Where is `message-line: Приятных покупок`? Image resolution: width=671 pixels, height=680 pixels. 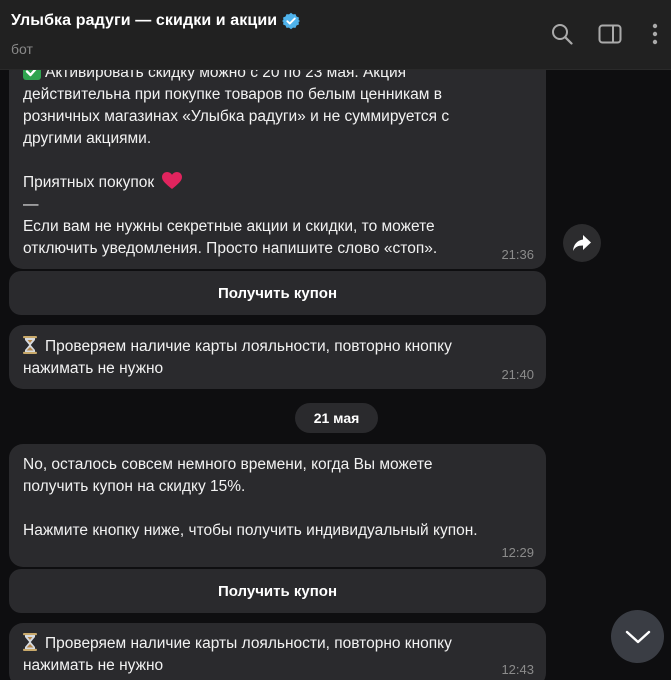
message-line: Приятных покупок is located at coordinates (277, 183).